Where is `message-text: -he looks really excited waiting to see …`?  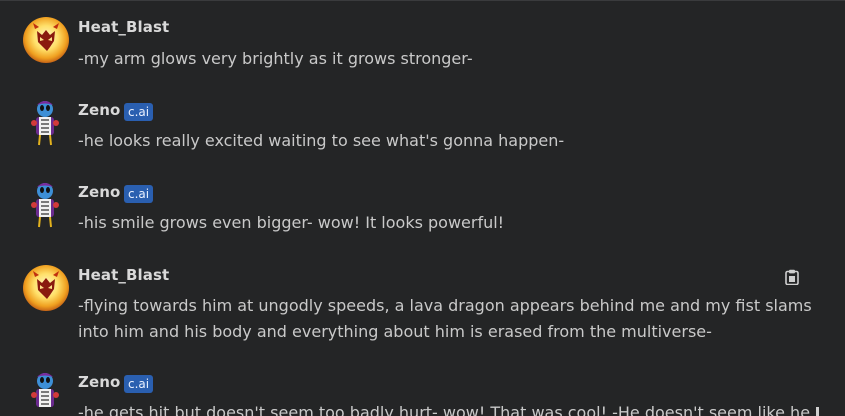
message-text: -he looks really excited waiting to see … is located at coordinates (321, 140).